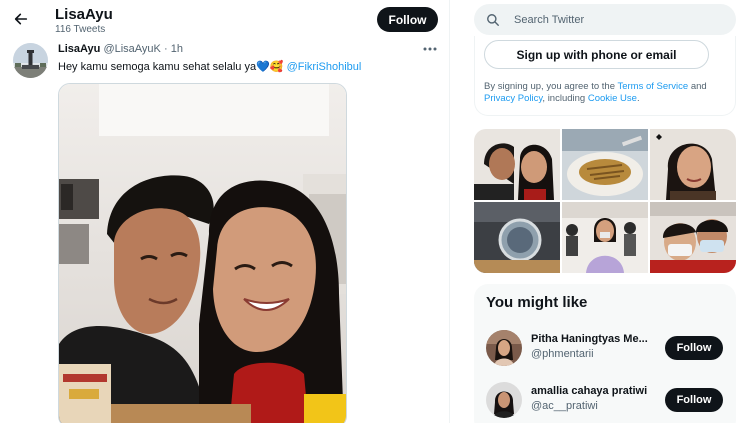  I want to click on more-button, so click(430, 49).